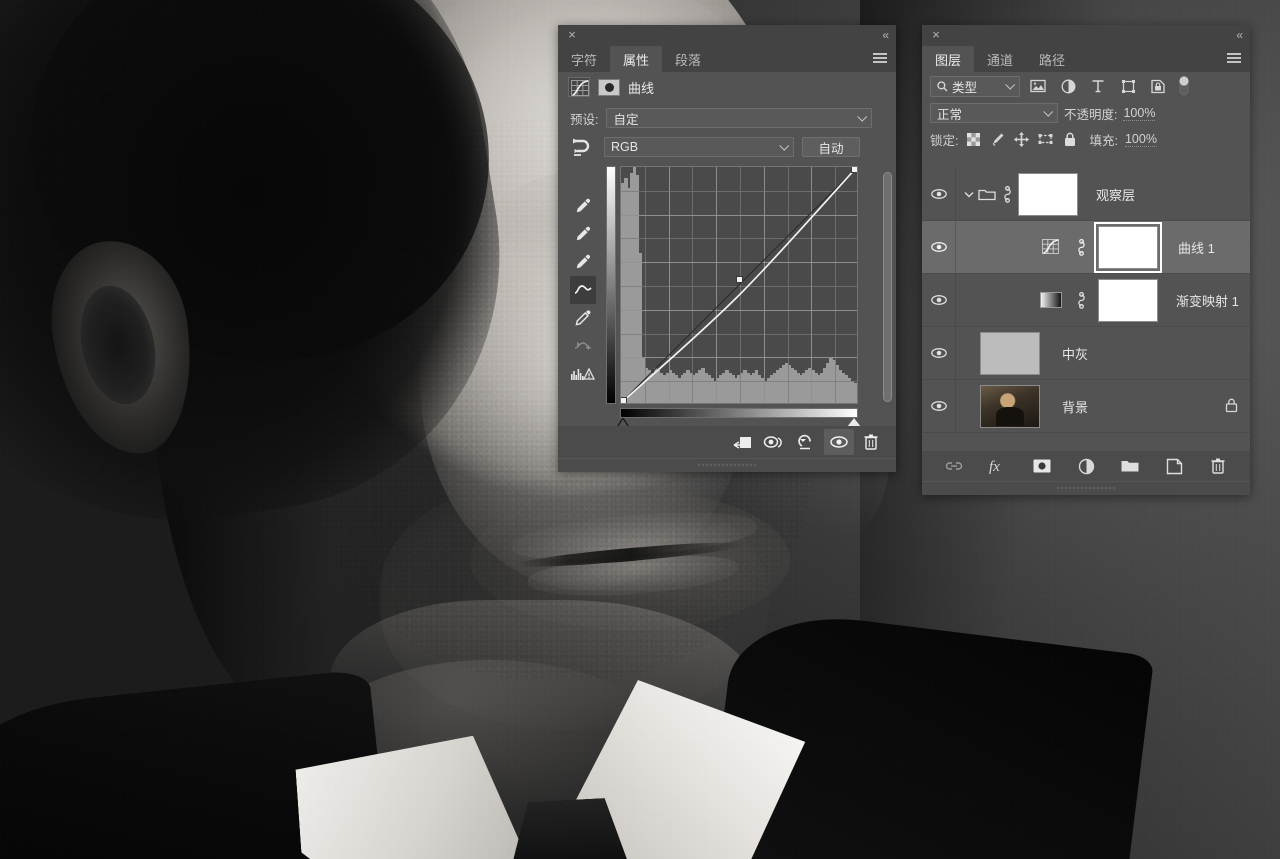 The image size is (1280, 859). Describe the element at coordinates (688, 59) in the screenshot. I see `tab-paragraph: 段落` at that location.